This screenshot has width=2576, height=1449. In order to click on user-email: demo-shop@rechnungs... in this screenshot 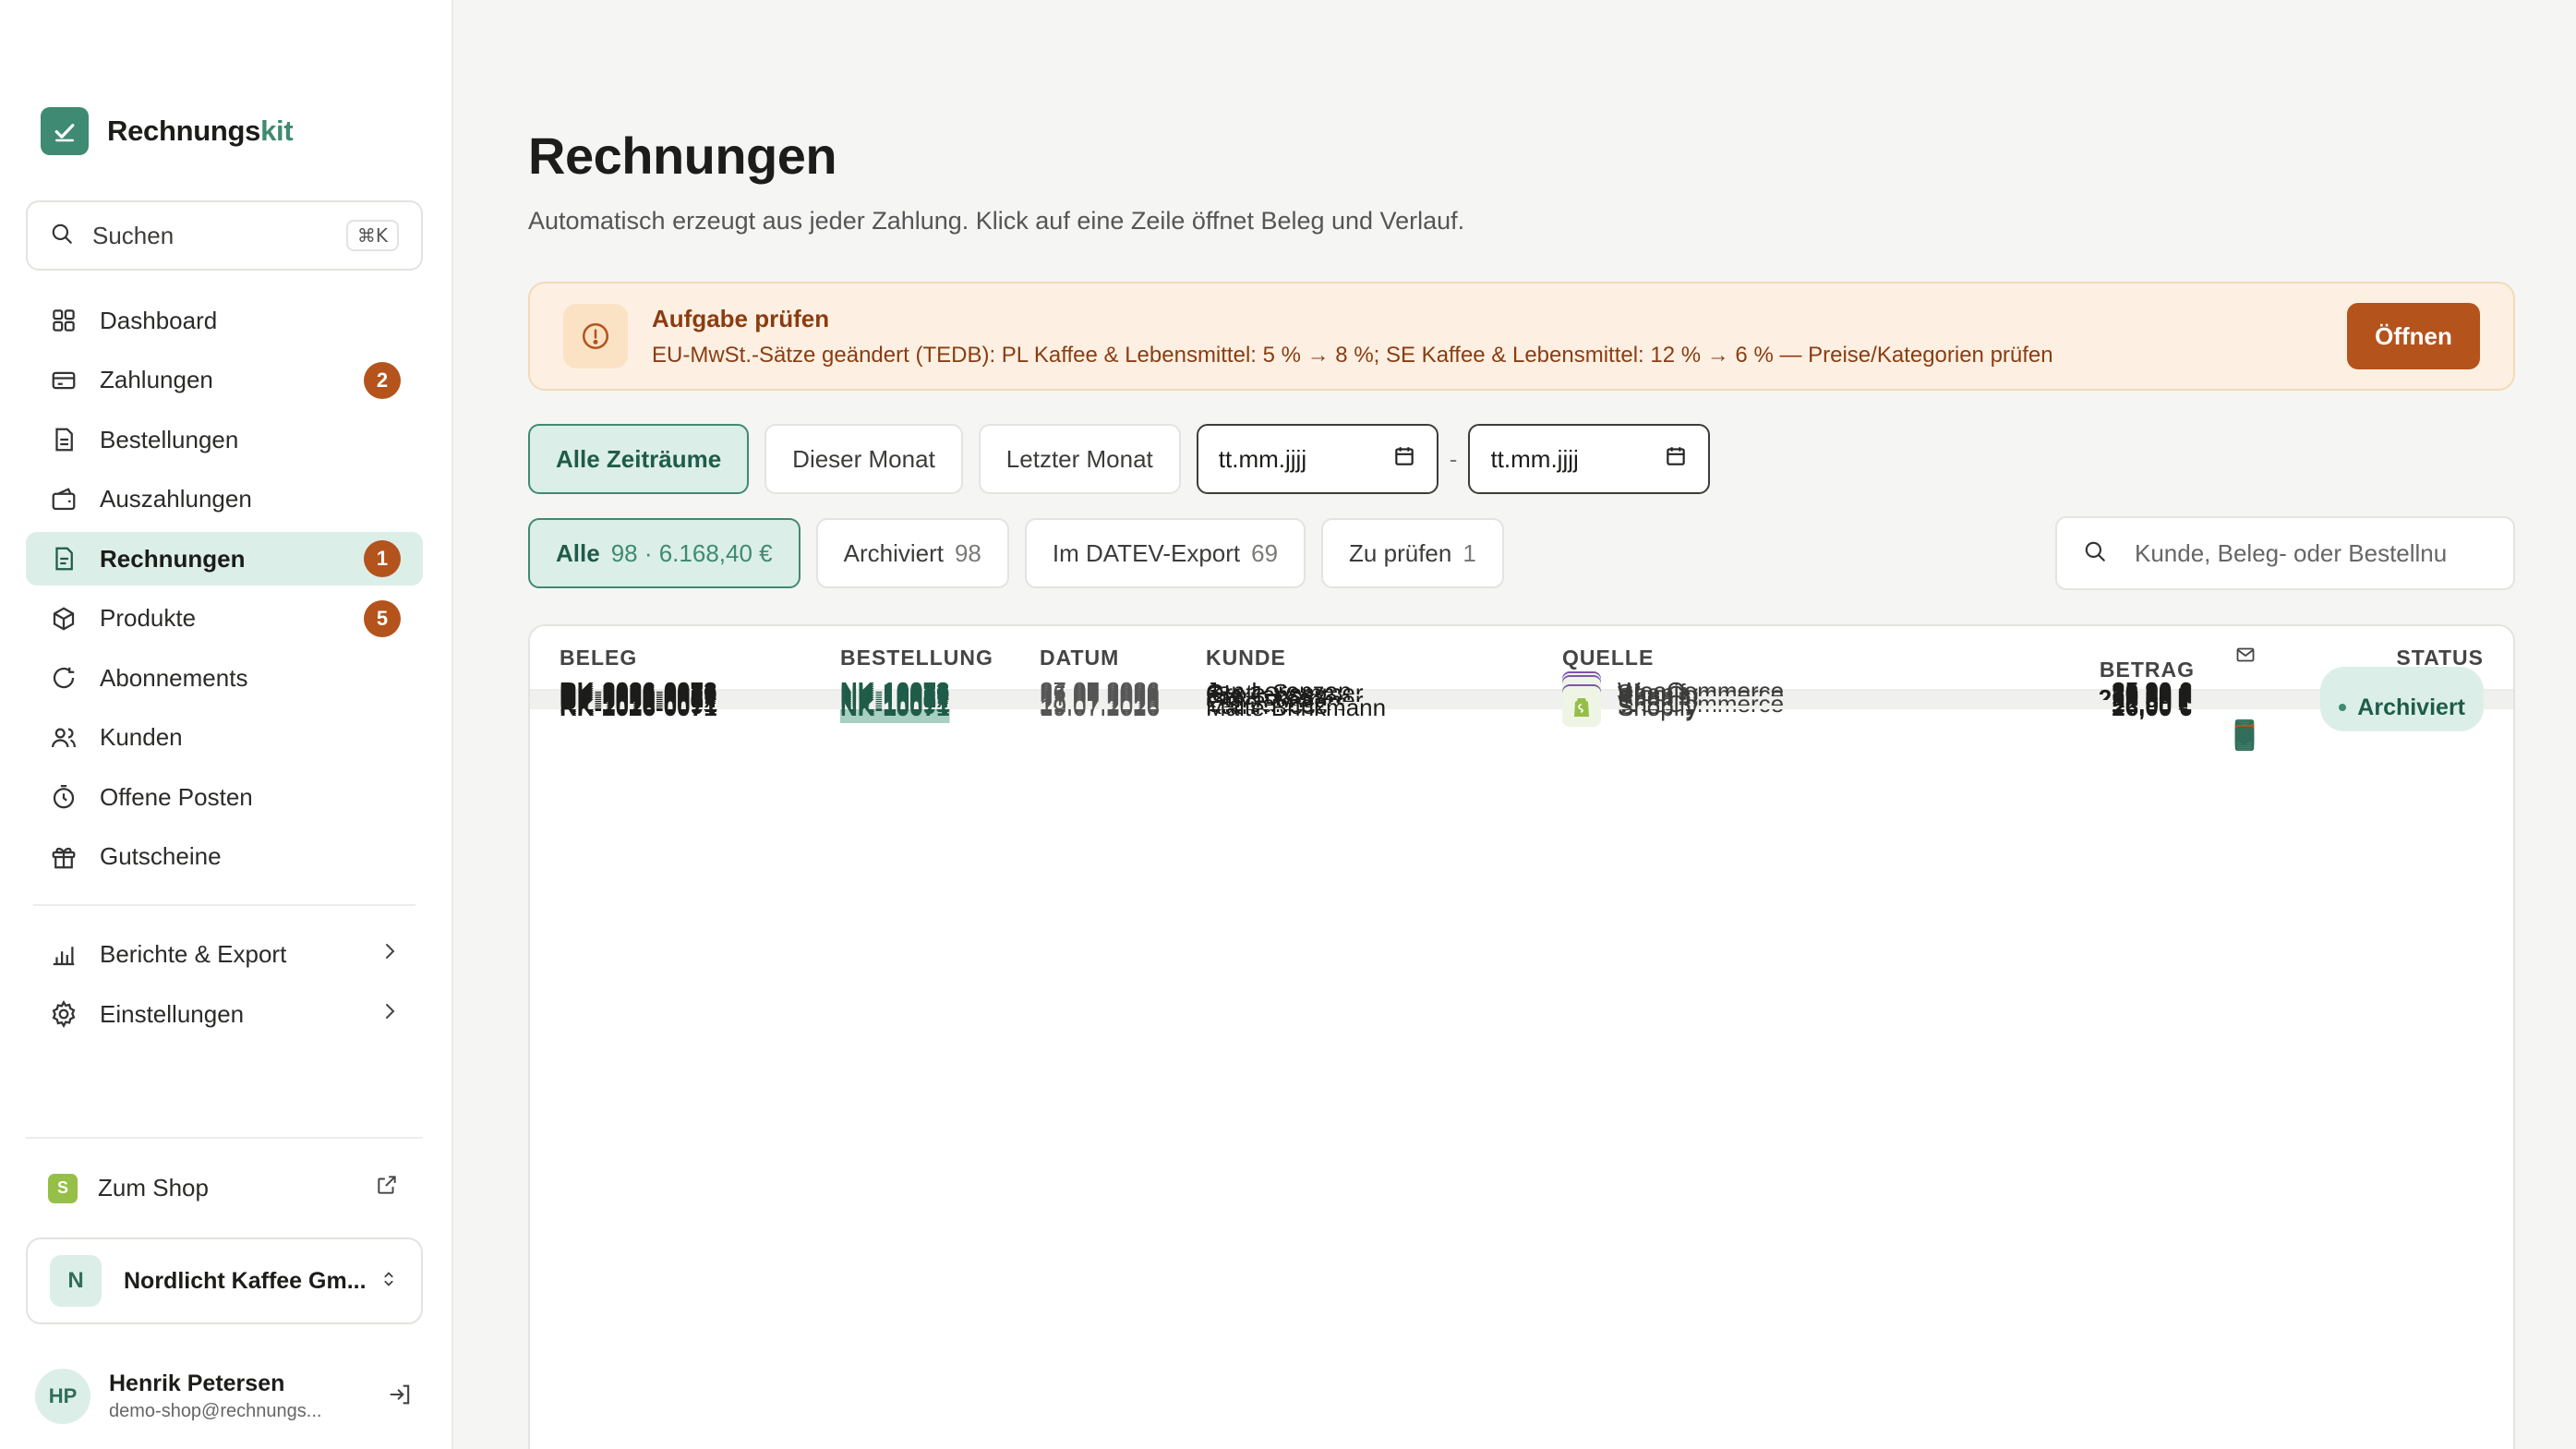, I will do `click(215, 1411)`.